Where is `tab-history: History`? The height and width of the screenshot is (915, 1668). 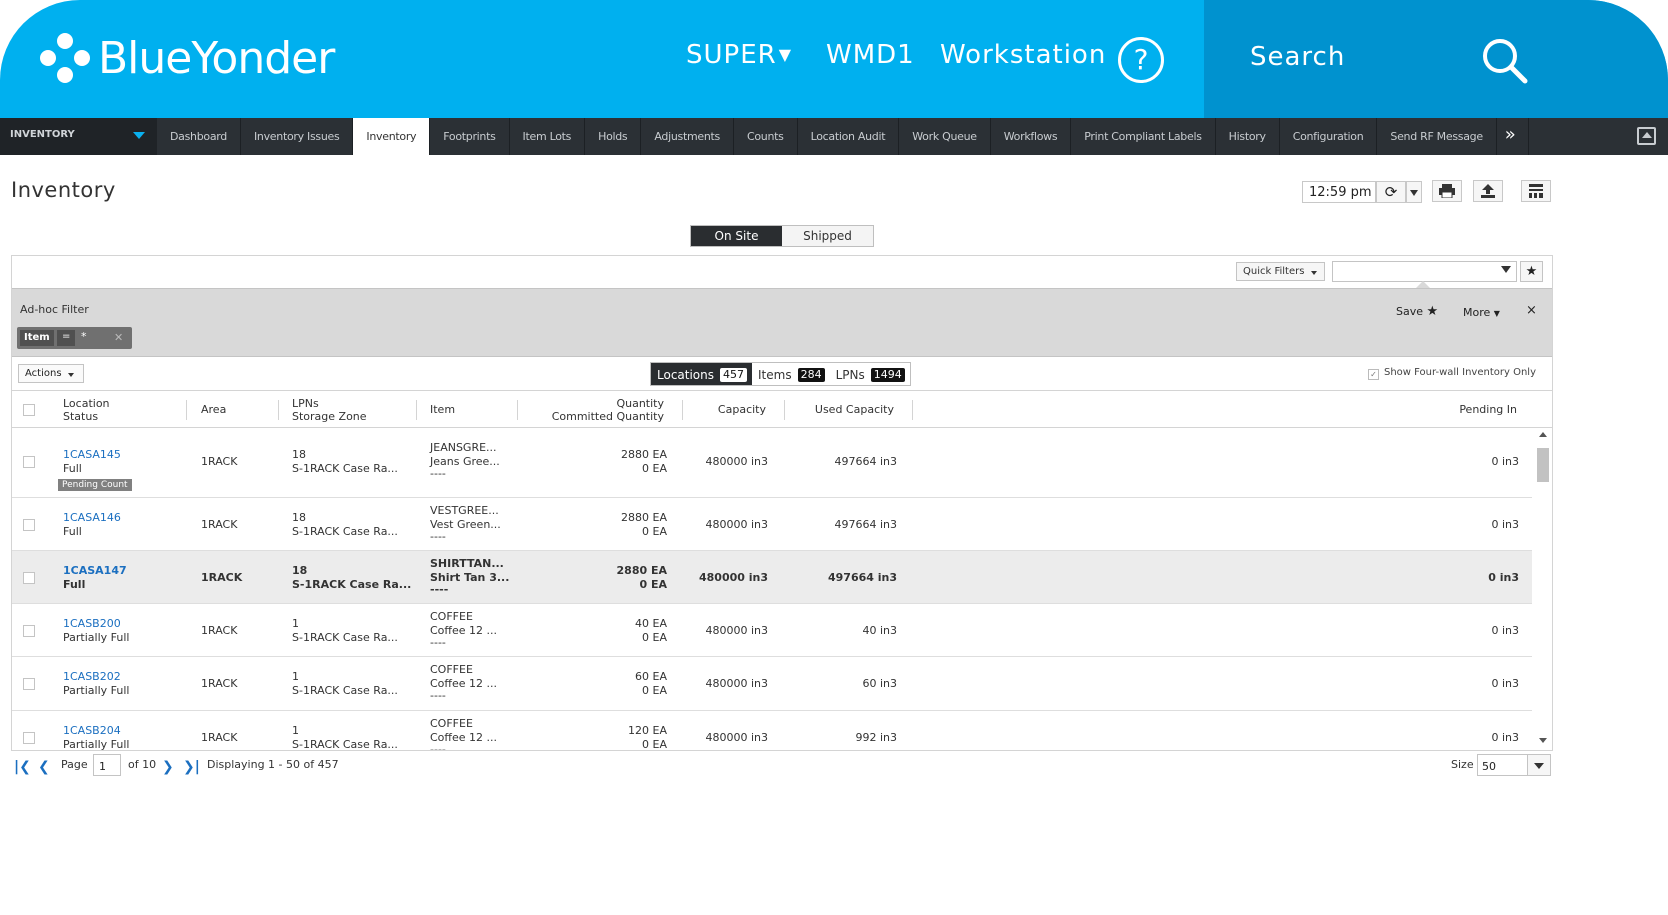 tab-history: History is located at coordinates (1248, 136).